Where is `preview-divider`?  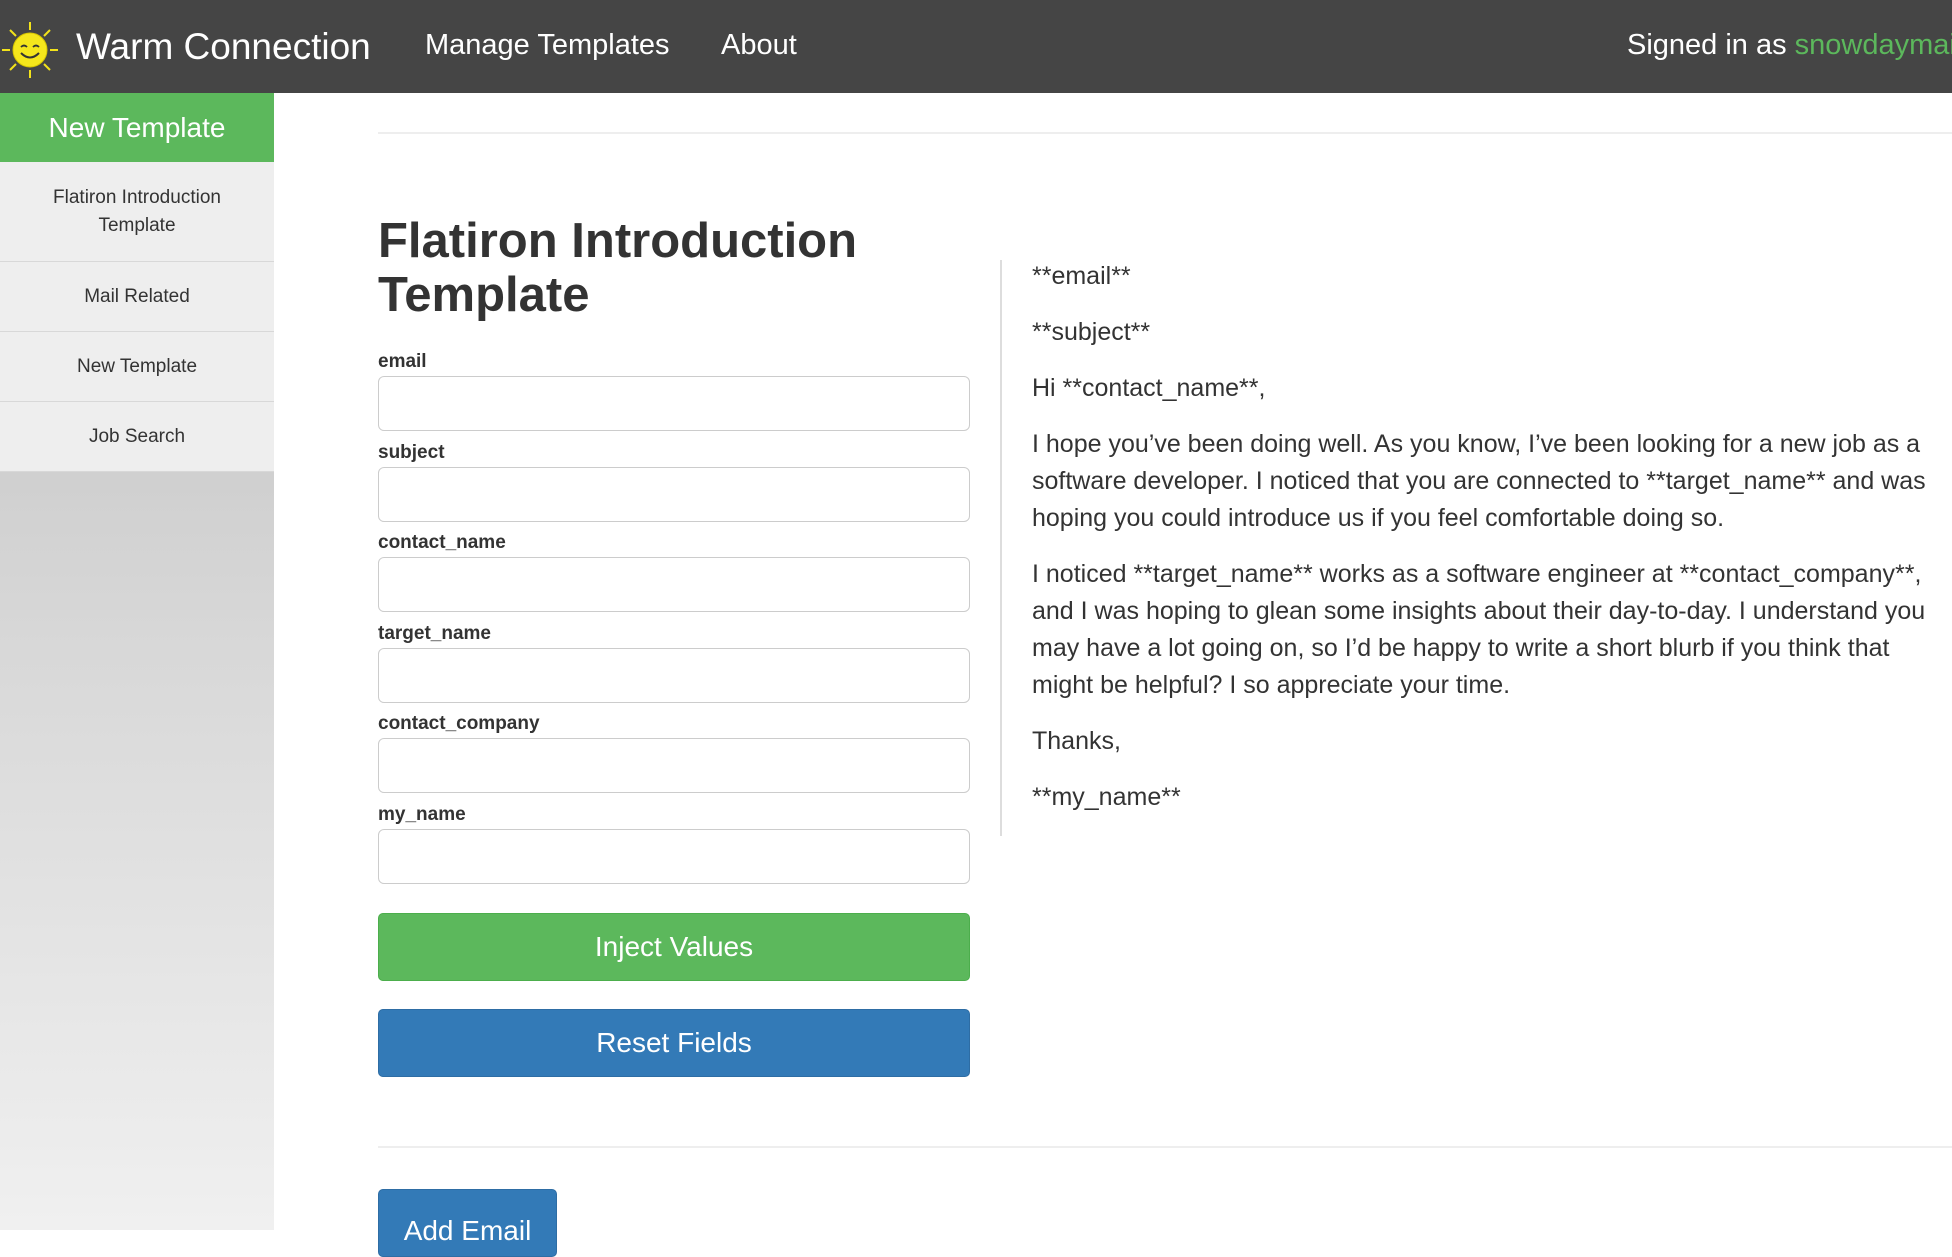 preview-divider is located at coordinates (1001, 548).